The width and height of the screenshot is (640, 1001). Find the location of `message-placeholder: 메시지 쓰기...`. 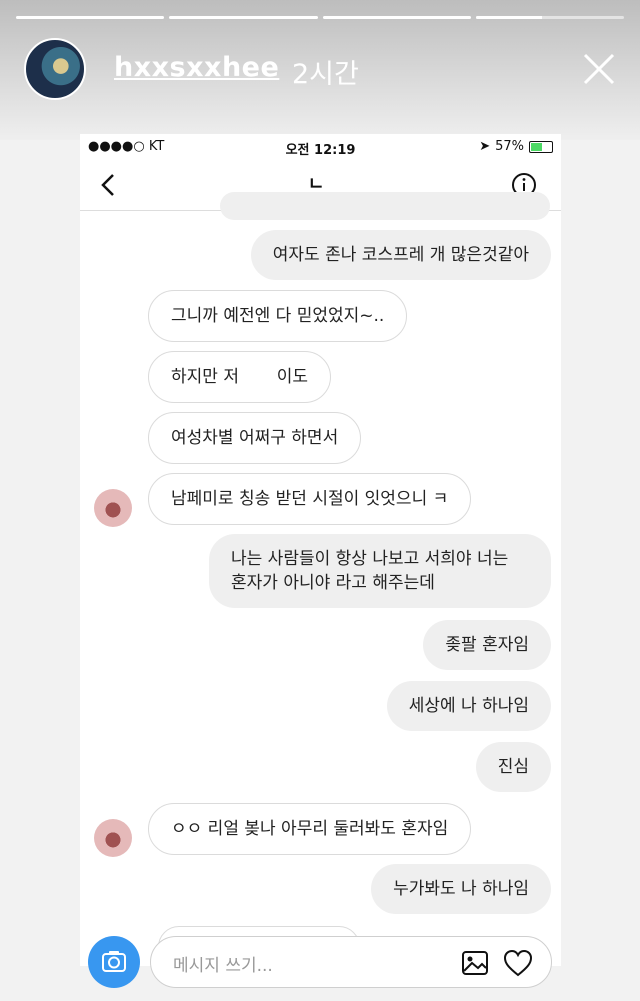

message-placeholder: 메시지 쓰기... is located at coordinates (223, 966).